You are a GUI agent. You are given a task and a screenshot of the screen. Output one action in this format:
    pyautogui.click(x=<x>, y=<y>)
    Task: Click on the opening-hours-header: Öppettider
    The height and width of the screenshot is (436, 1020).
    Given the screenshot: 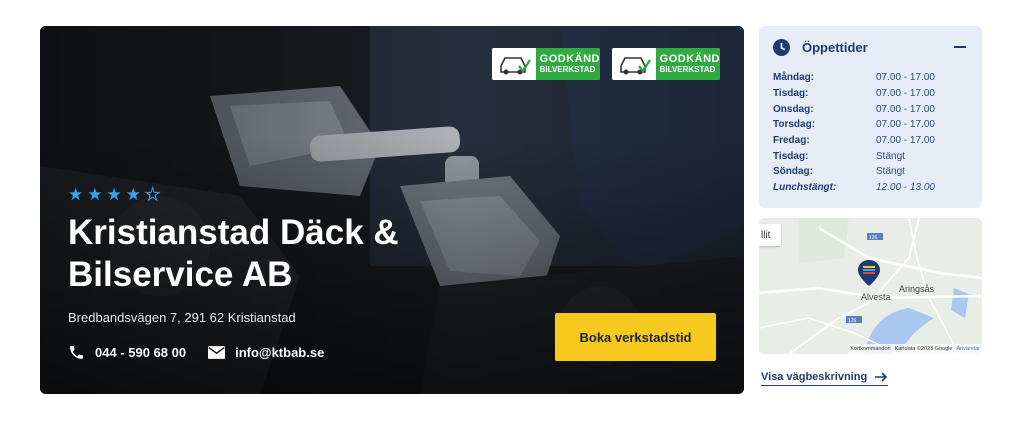 What is the action you would take?
    pyautogui.click(x=870, y=47)
    